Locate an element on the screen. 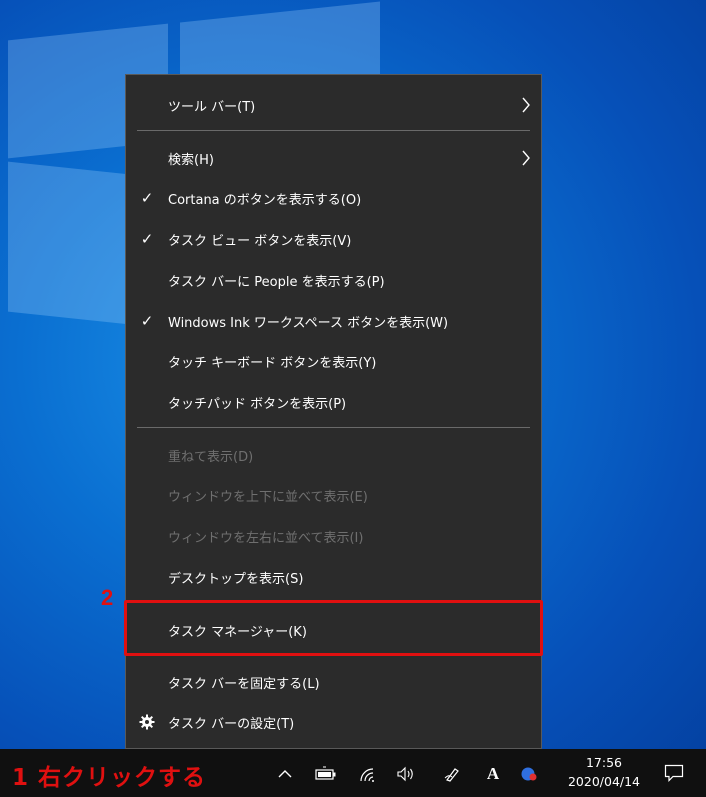 This screenshot has height=797, width=706. task-manager-highlight is located at coordinates (333, 628).